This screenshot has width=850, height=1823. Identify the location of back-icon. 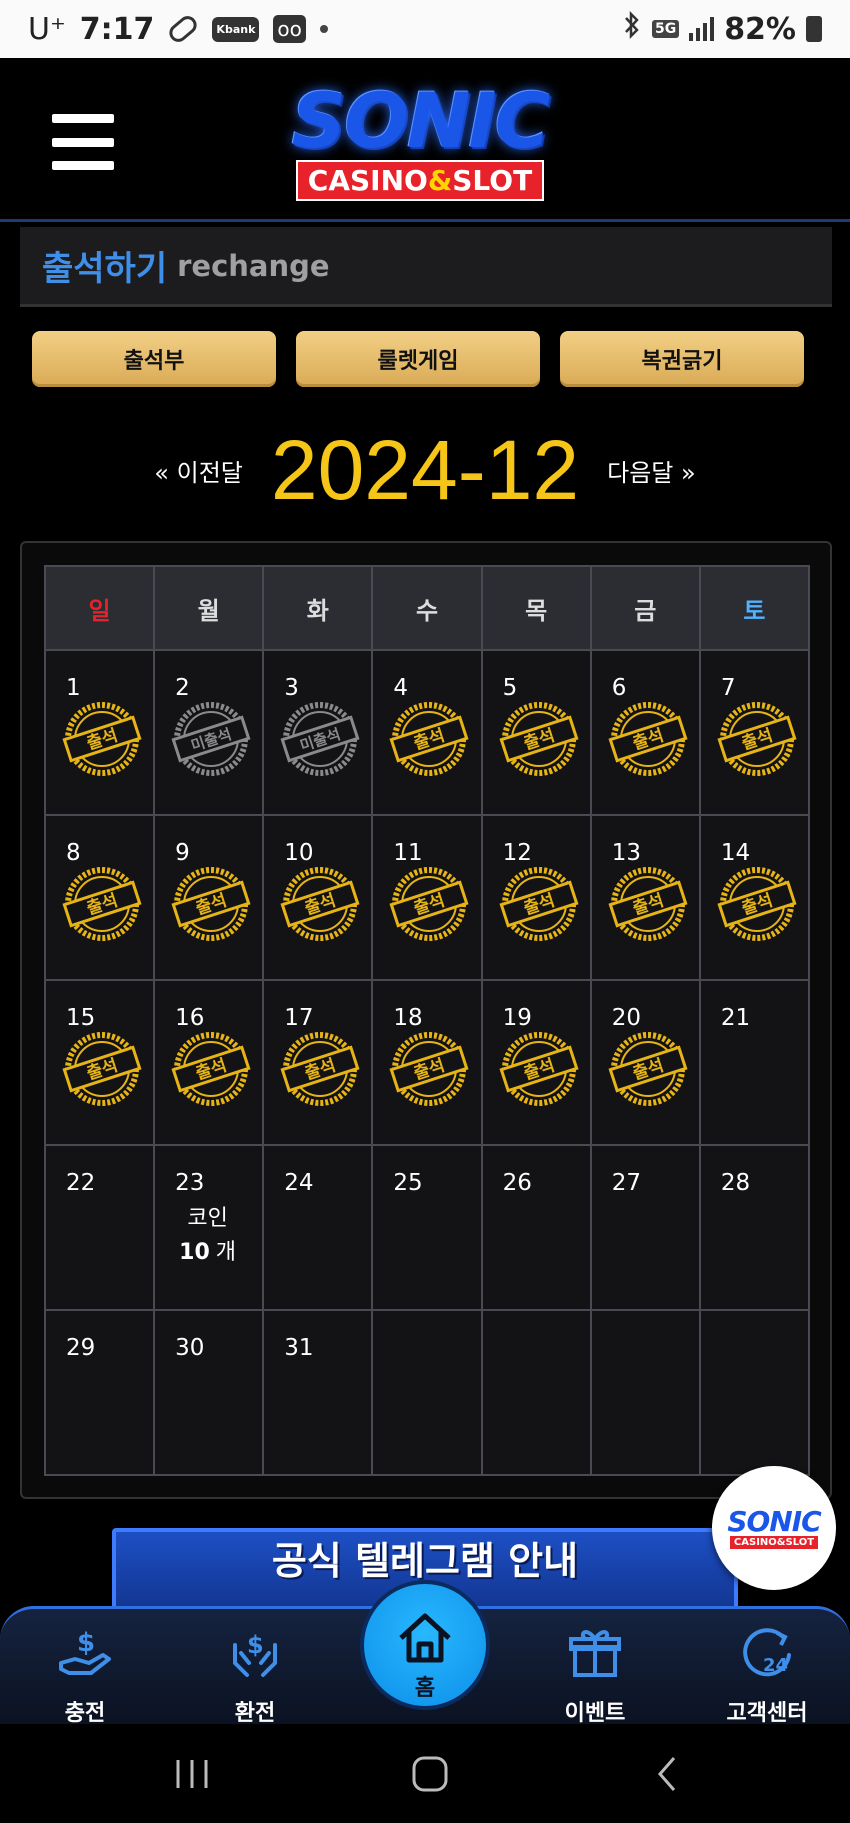
(668, 1774).